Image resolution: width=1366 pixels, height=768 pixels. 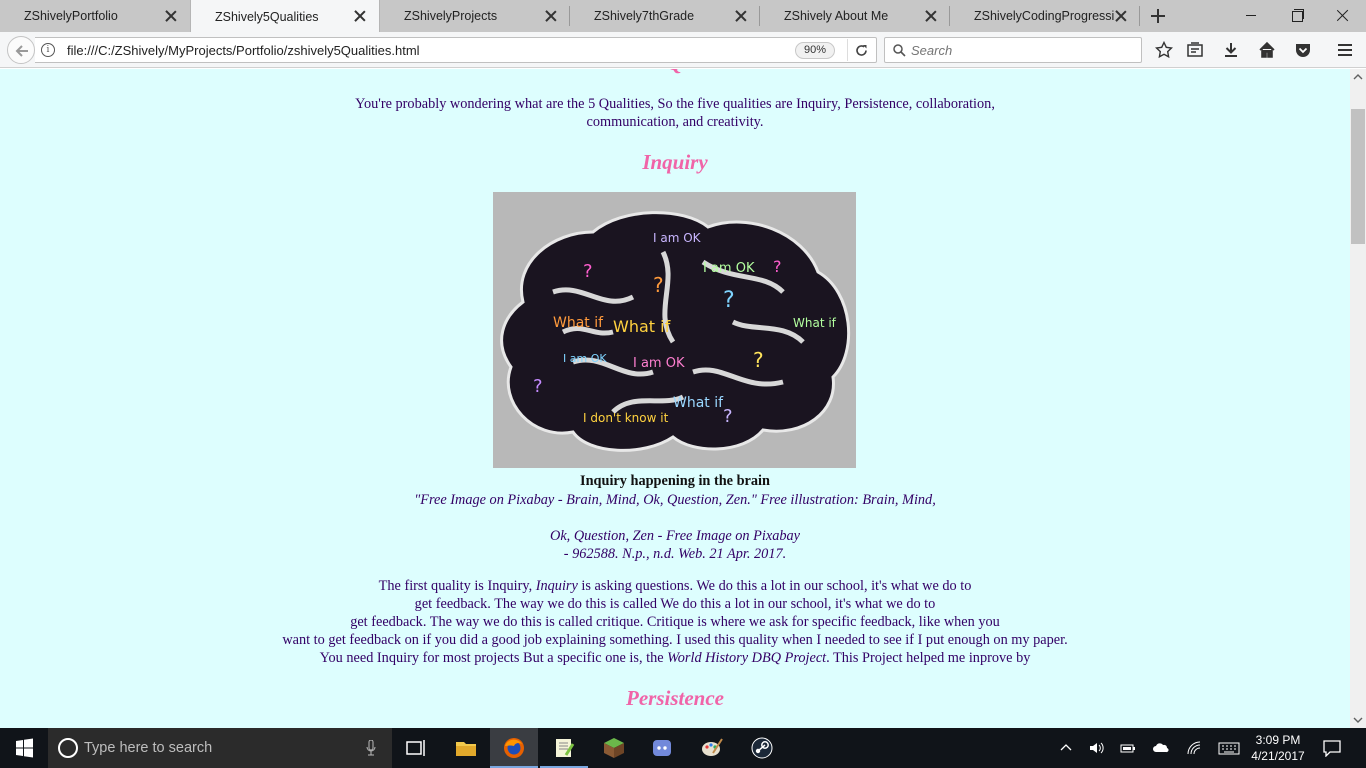 What do you see at coordinates (1303, 50) in the screenshot?
I see `pocket-icon` at bounding box center [1303, 50].